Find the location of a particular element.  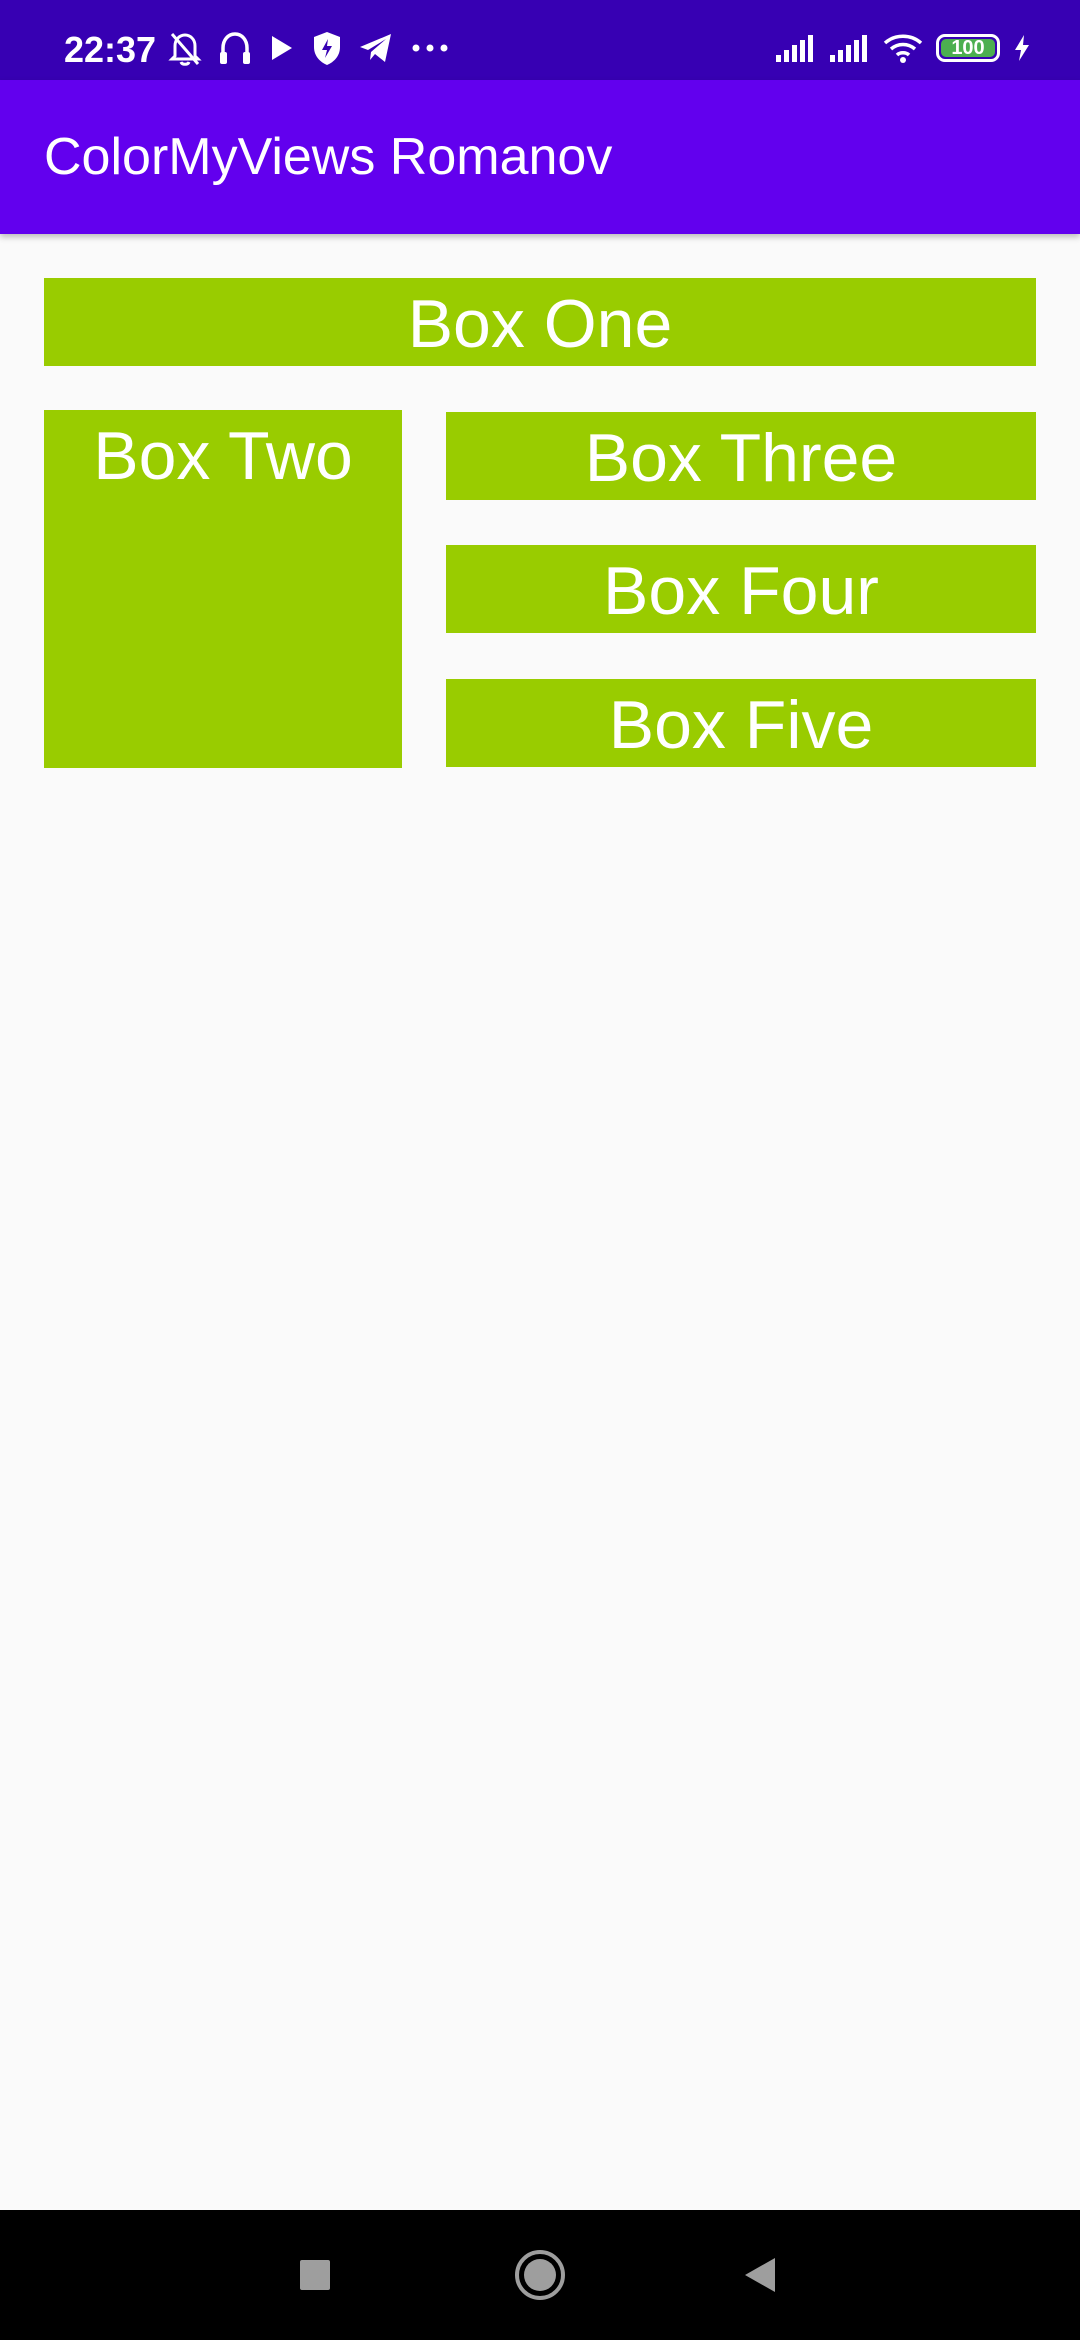

muted-bell-icon is located at coordinates (185, 48).